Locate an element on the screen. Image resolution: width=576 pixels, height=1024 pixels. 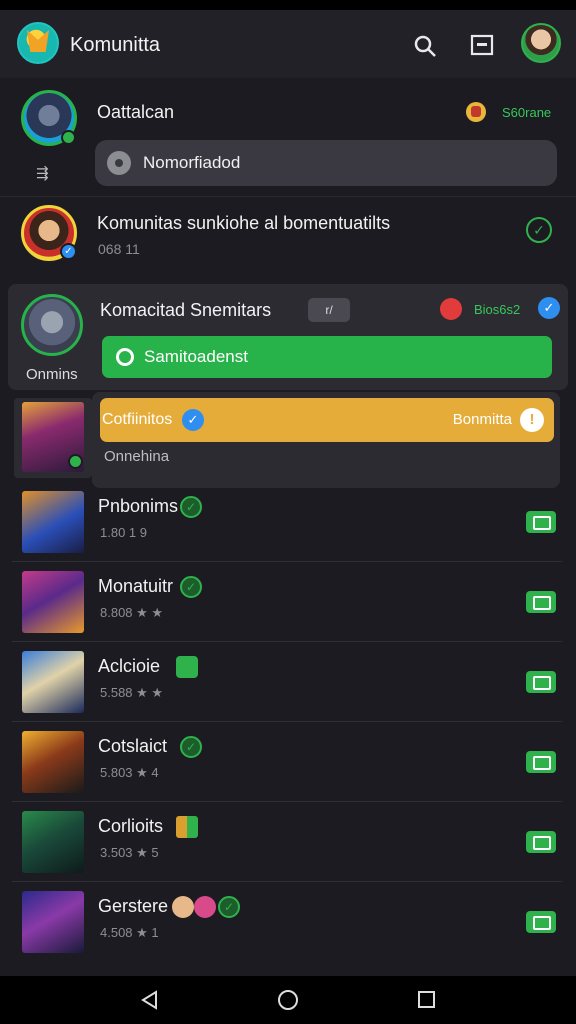
app-logo is located at coordinates (38, 43).